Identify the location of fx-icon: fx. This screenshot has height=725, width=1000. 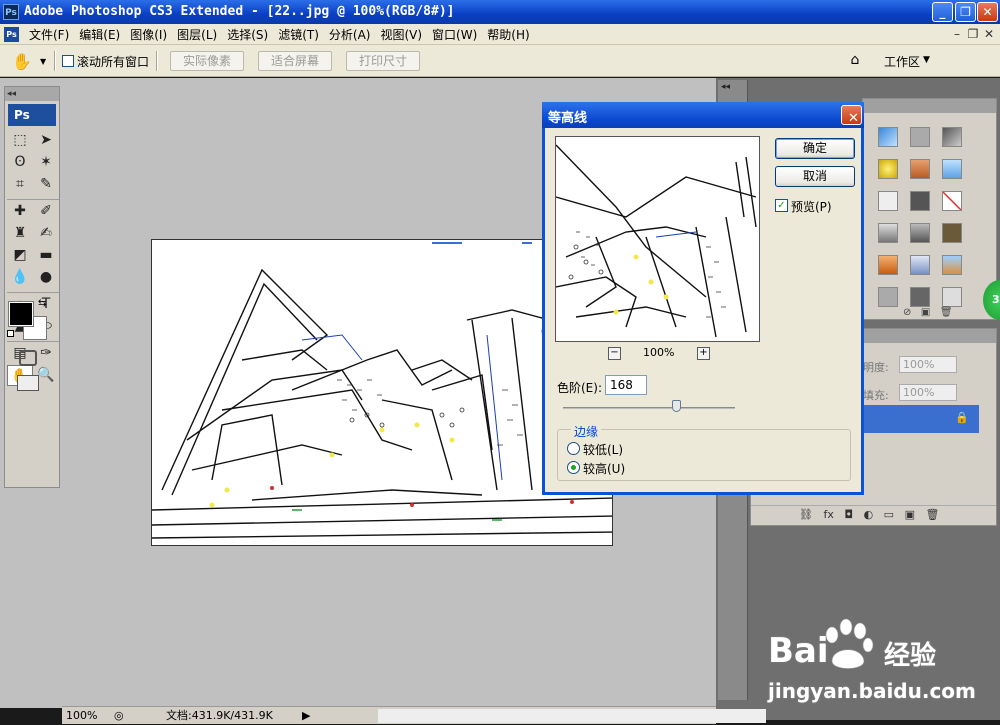
(828, 514).